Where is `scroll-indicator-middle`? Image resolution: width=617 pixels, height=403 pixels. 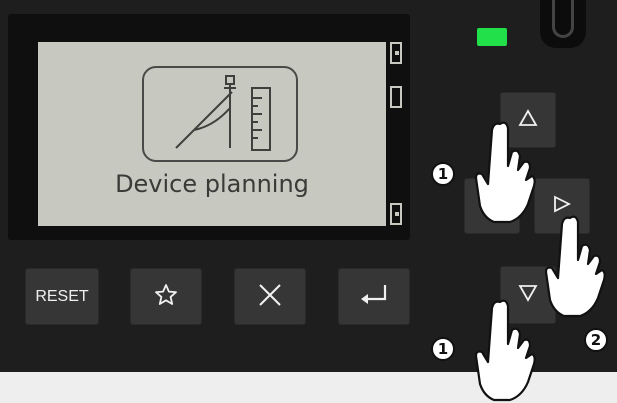 scroll-indicator-middle is located at coordinates (396, 97).